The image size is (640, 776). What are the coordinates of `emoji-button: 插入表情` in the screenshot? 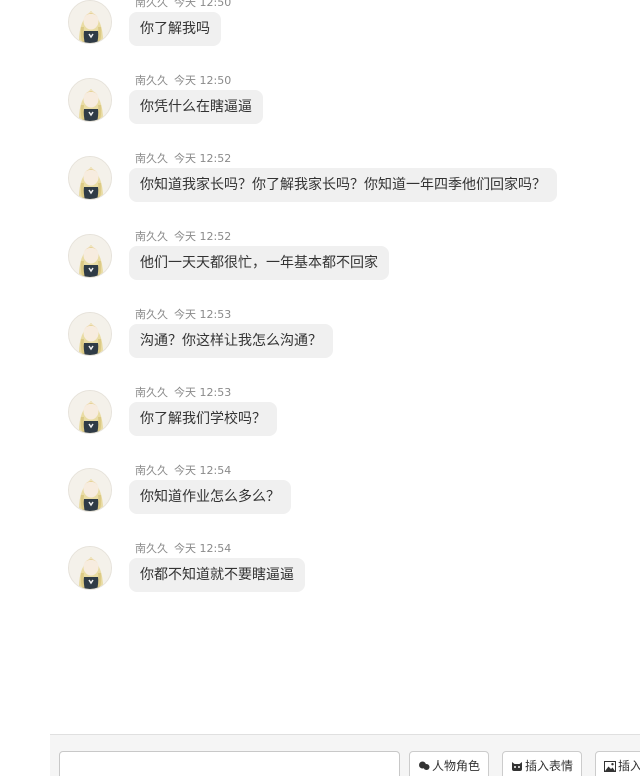 It's located at (542, 763).